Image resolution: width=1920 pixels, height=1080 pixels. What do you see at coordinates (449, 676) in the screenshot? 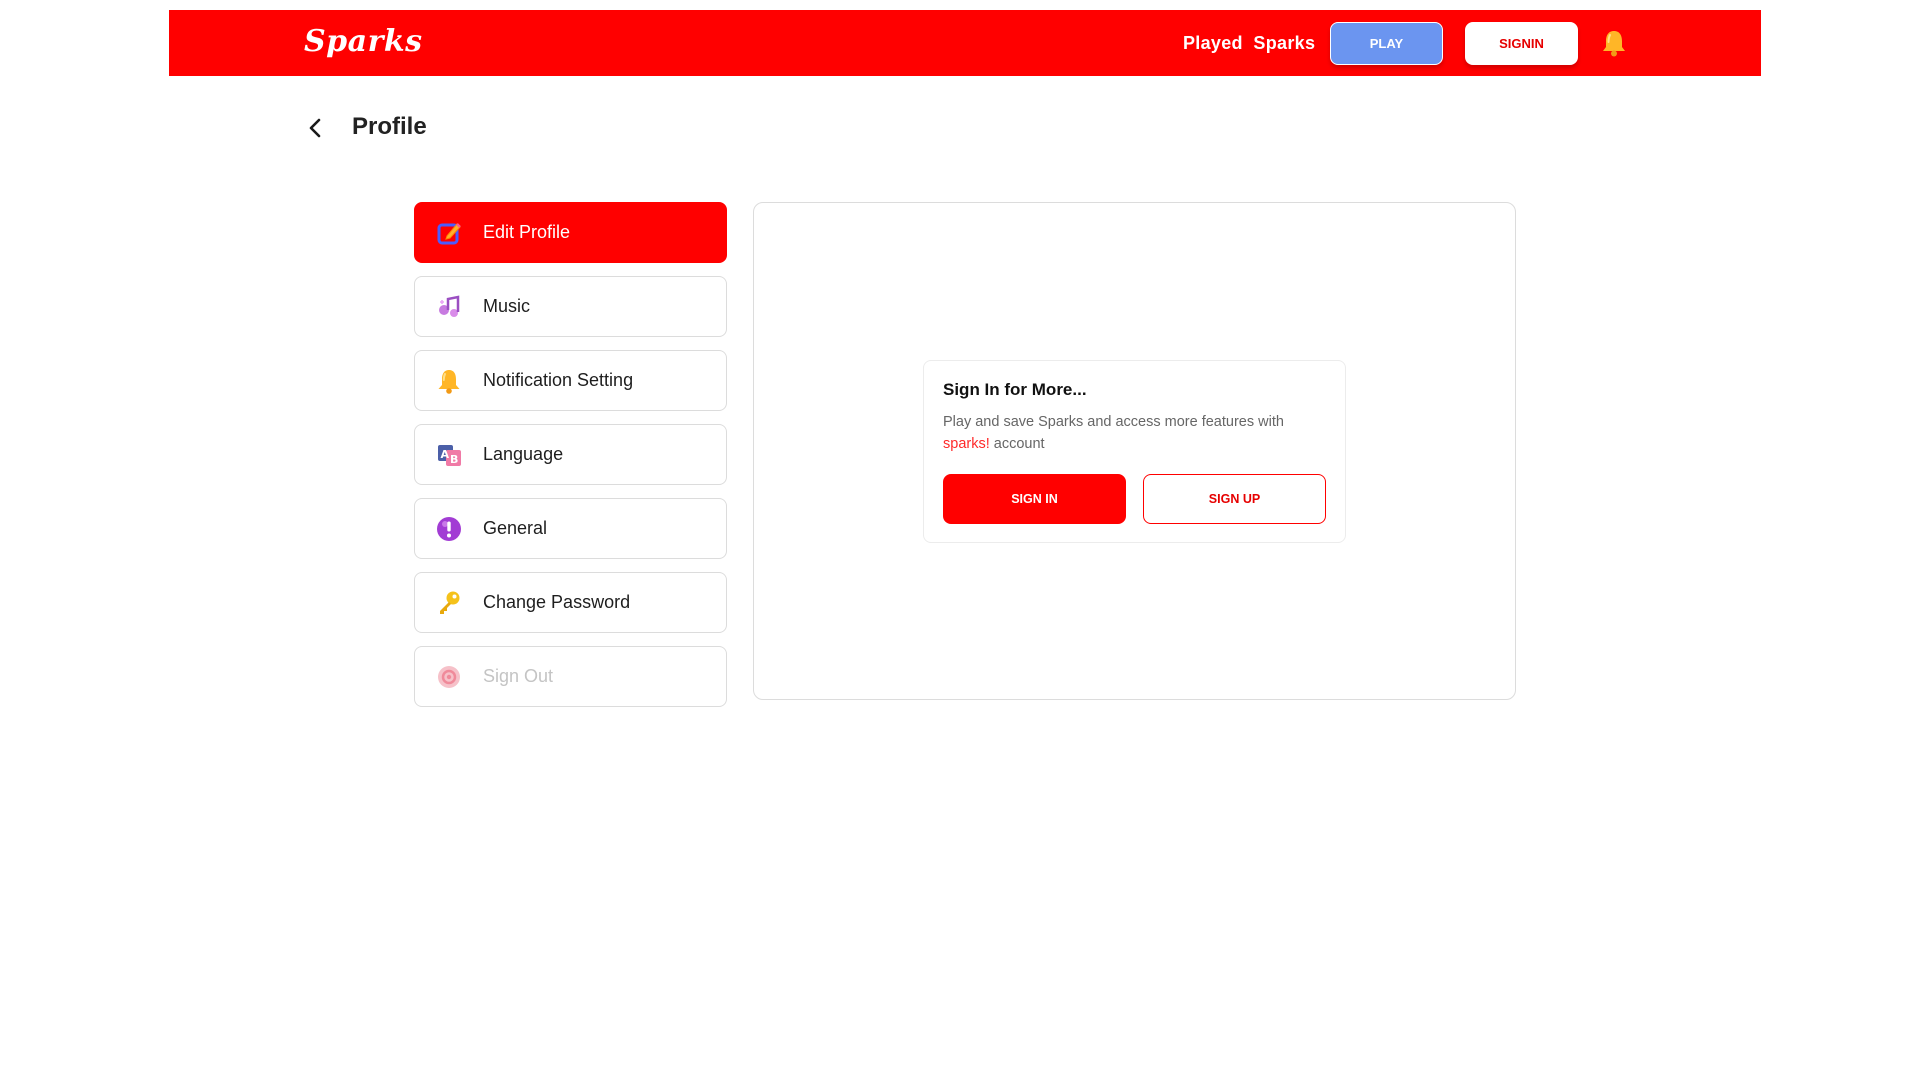
I see `sign-out-icon` at bounding box center [449, 676].